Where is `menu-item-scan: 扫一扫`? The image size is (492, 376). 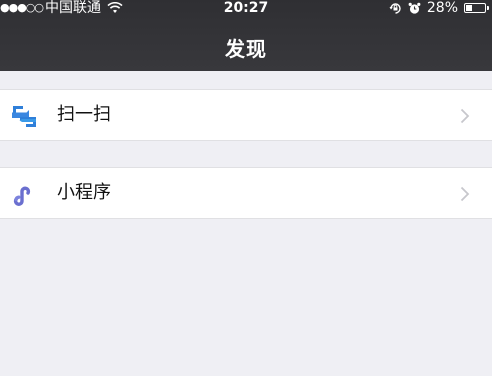
menu-item-scan: 扫一扫 is located at coordinates (246, 115).